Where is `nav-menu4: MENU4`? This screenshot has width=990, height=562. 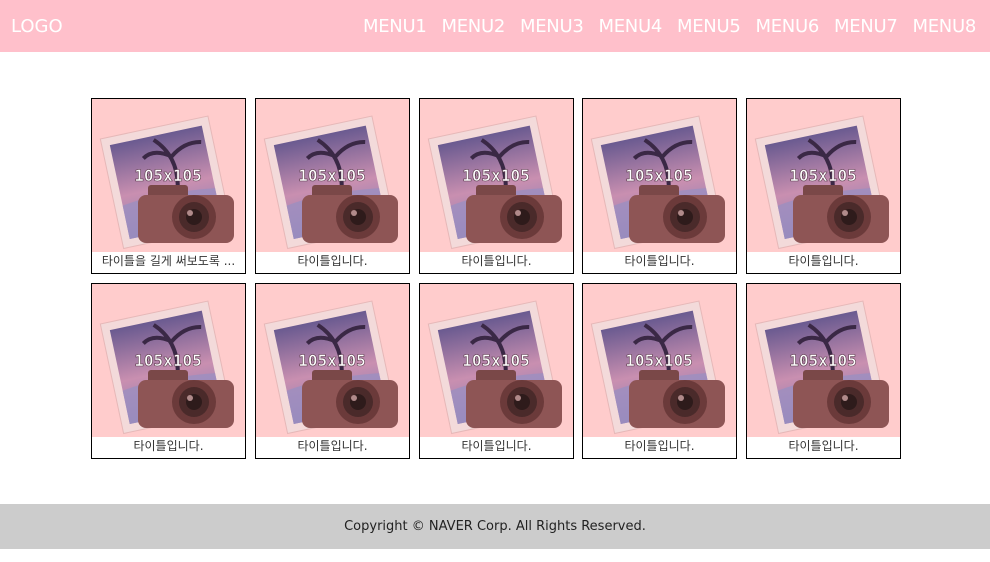 nav-menu4: MENU4 is located at coordinates (631, 27).